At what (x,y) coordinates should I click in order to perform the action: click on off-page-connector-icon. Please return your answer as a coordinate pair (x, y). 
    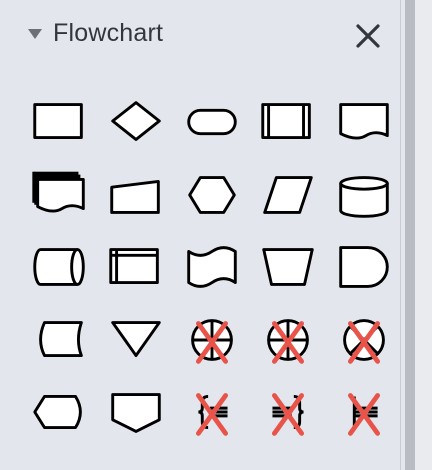
    Looking at the image, I should click on (136, 413).